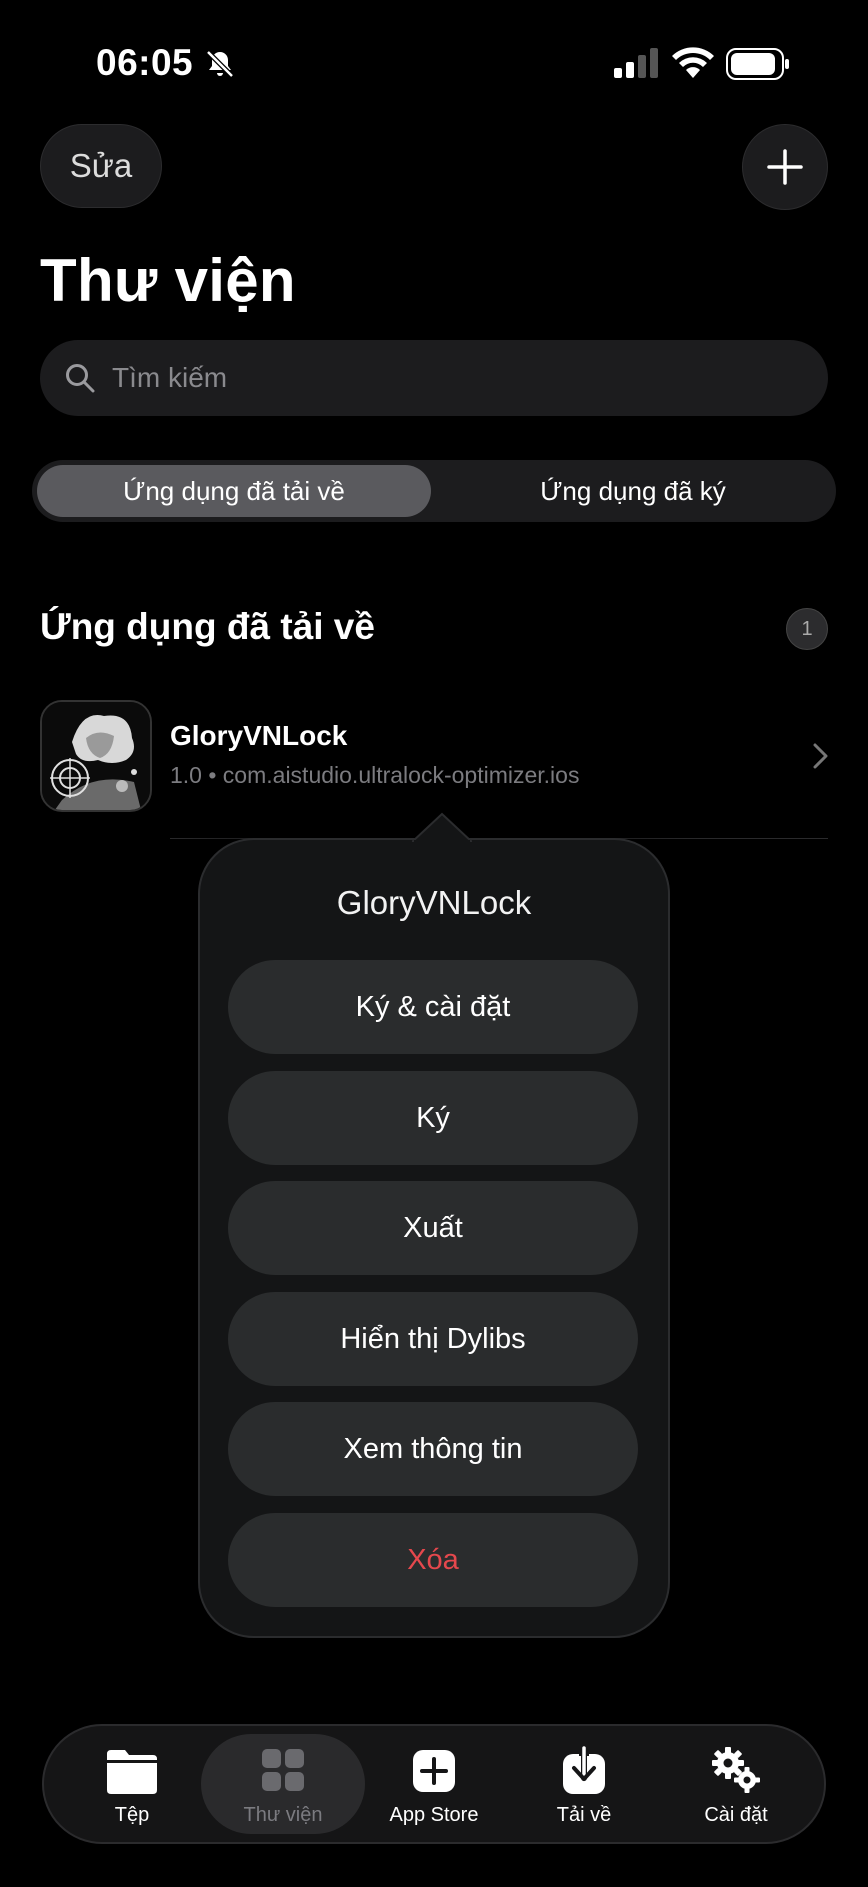  I want to click on search-icon, so click(80, 378).